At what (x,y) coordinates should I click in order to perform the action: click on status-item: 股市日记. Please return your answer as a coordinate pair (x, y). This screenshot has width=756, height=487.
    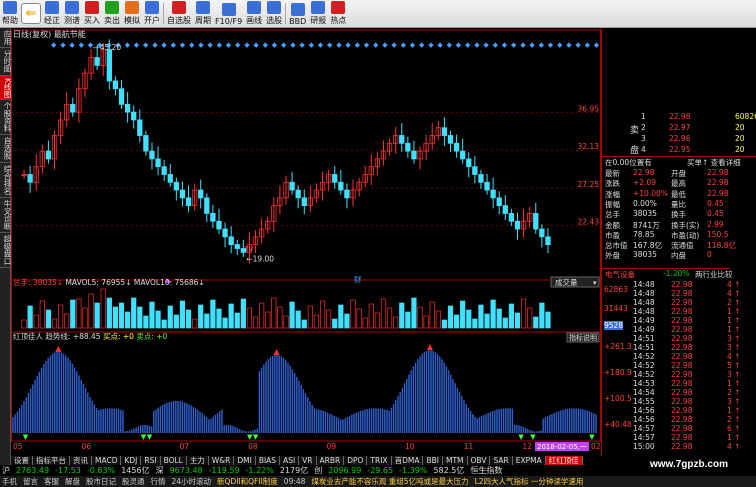
    Looking at the image, I should click on (101, 481).